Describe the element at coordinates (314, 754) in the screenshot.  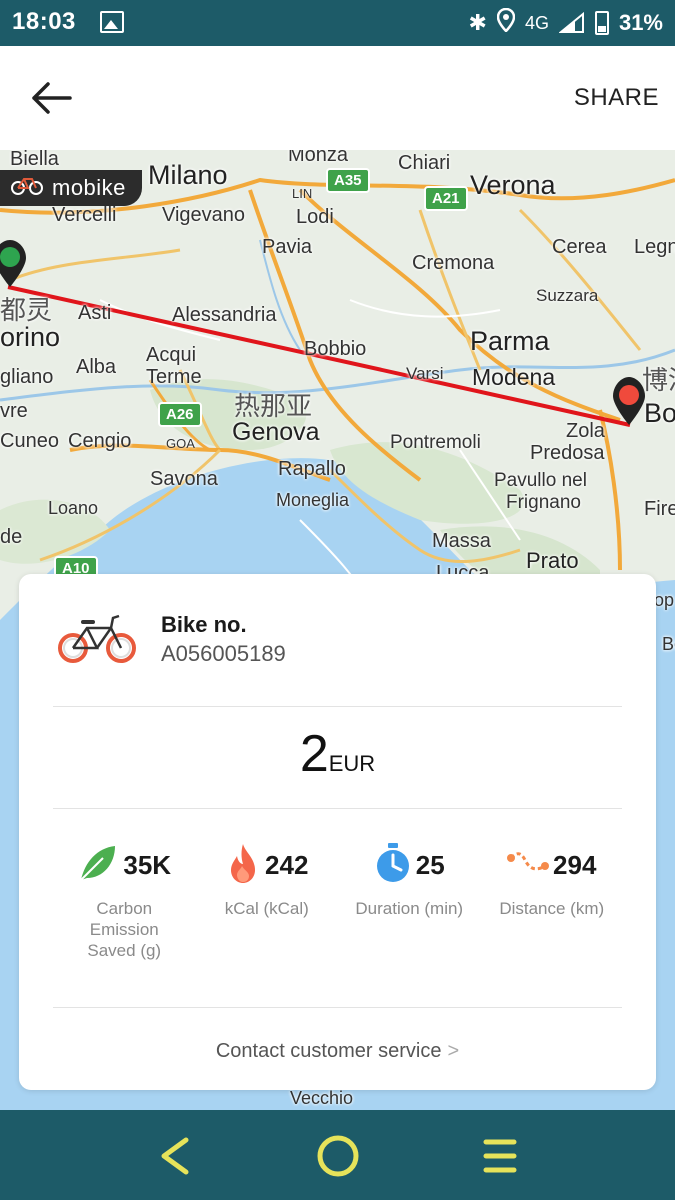
I see `price-amount: 2` at that location.